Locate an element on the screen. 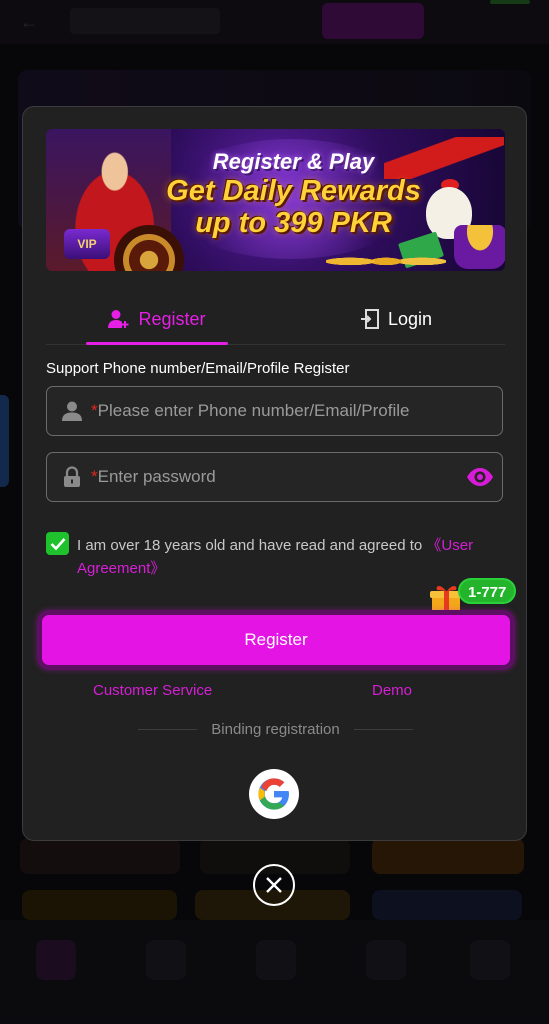 The width and height of the screenshot is (549, 1024). active-tab-indicator is located at coordinates (157, 343).